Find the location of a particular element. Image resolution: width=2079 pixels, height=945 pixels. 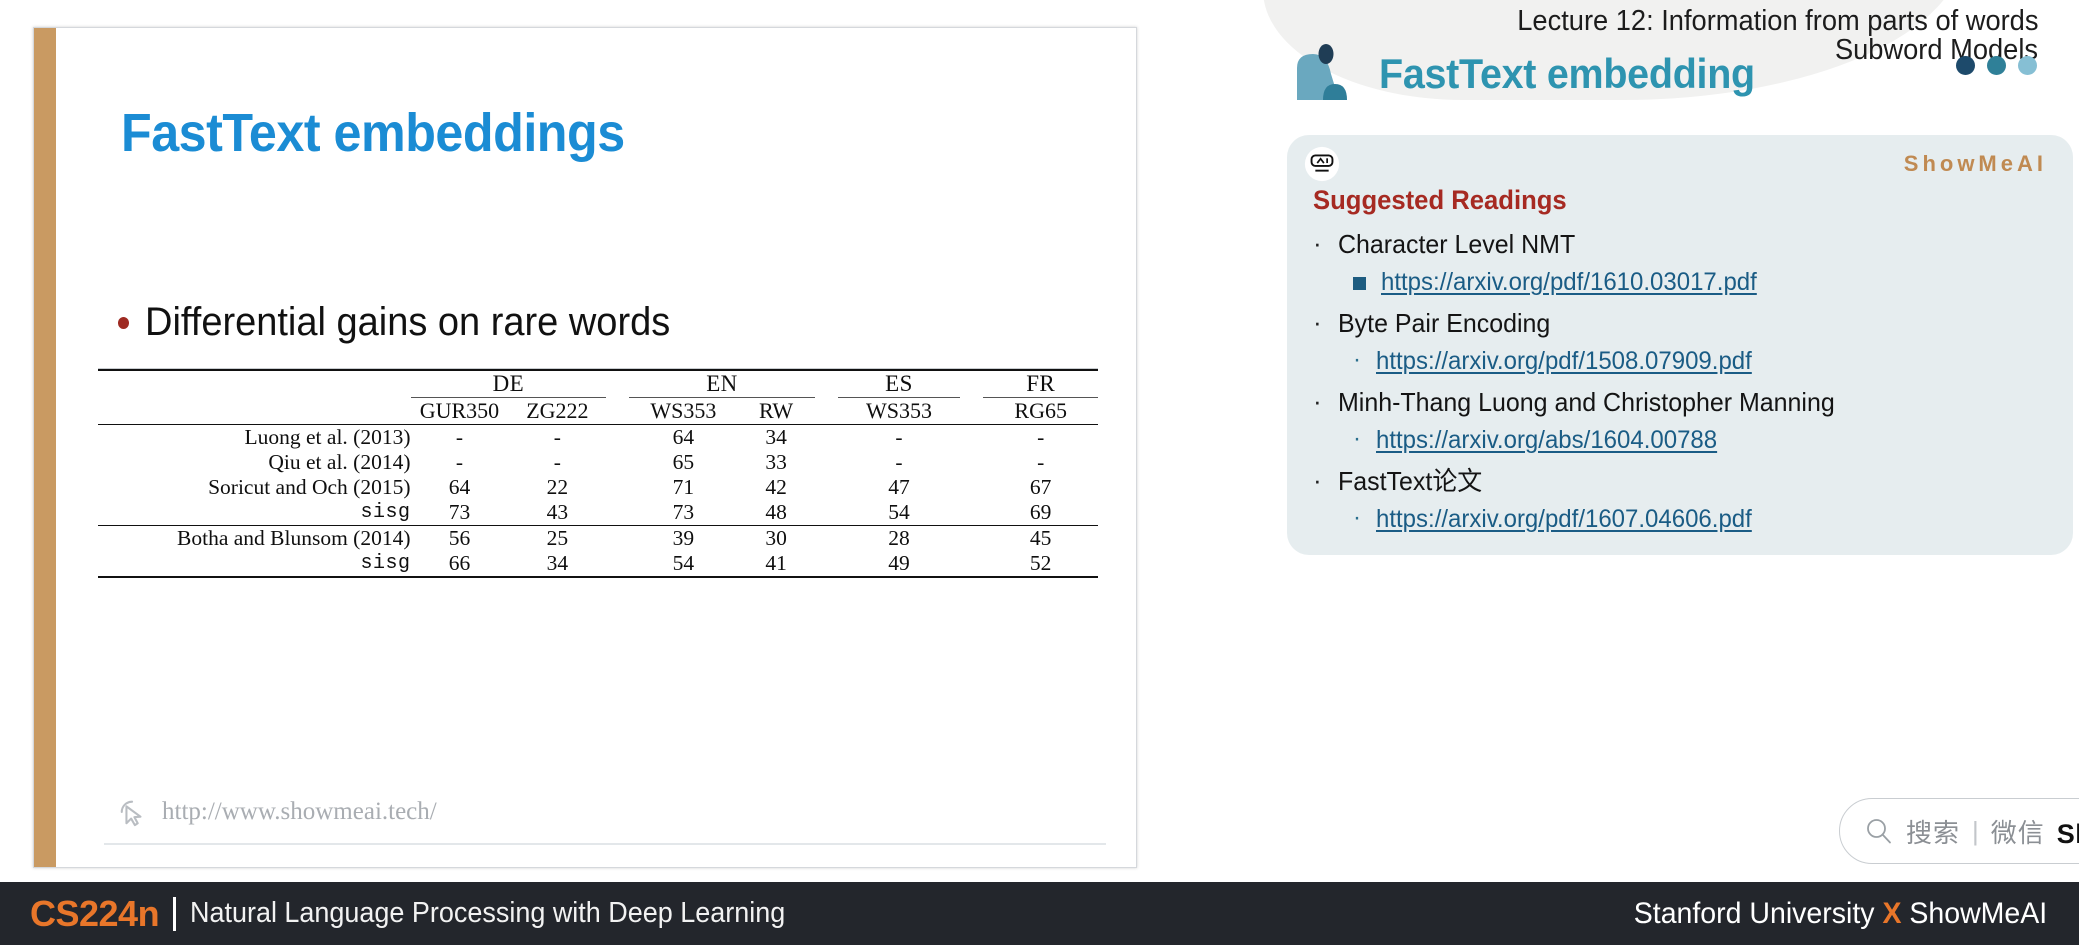

table-cell: 34 is located at coordinates (776, 437).